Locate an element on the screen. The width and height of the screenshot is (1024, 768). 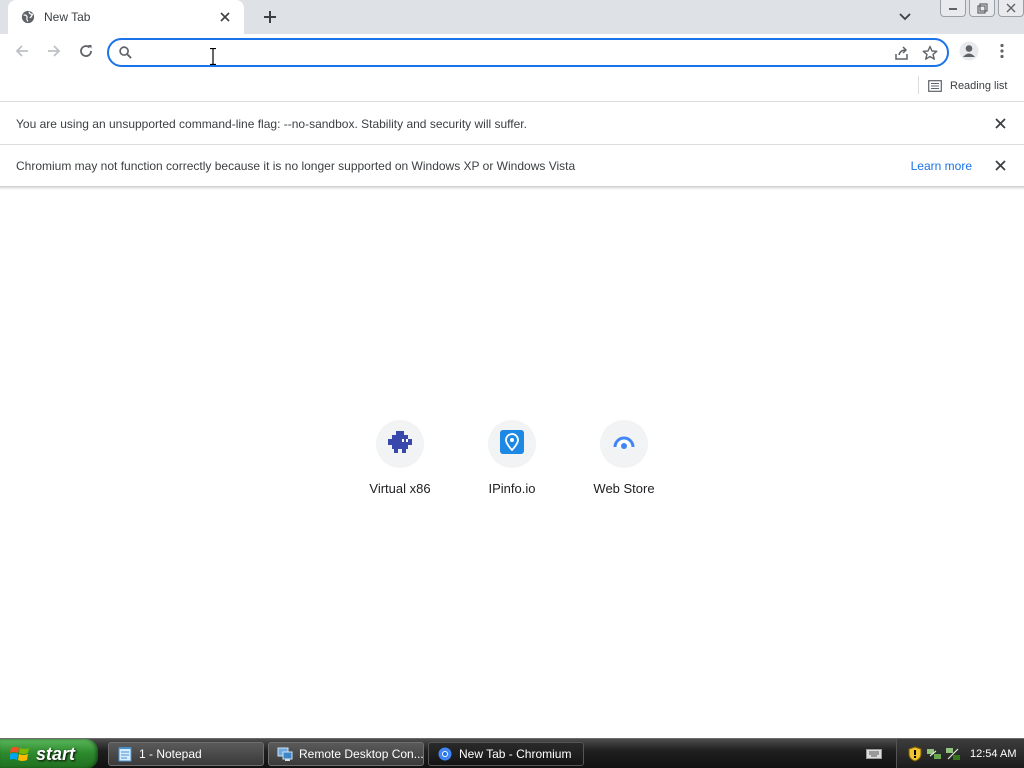
start-label: start is located at coordinates (56, 753).